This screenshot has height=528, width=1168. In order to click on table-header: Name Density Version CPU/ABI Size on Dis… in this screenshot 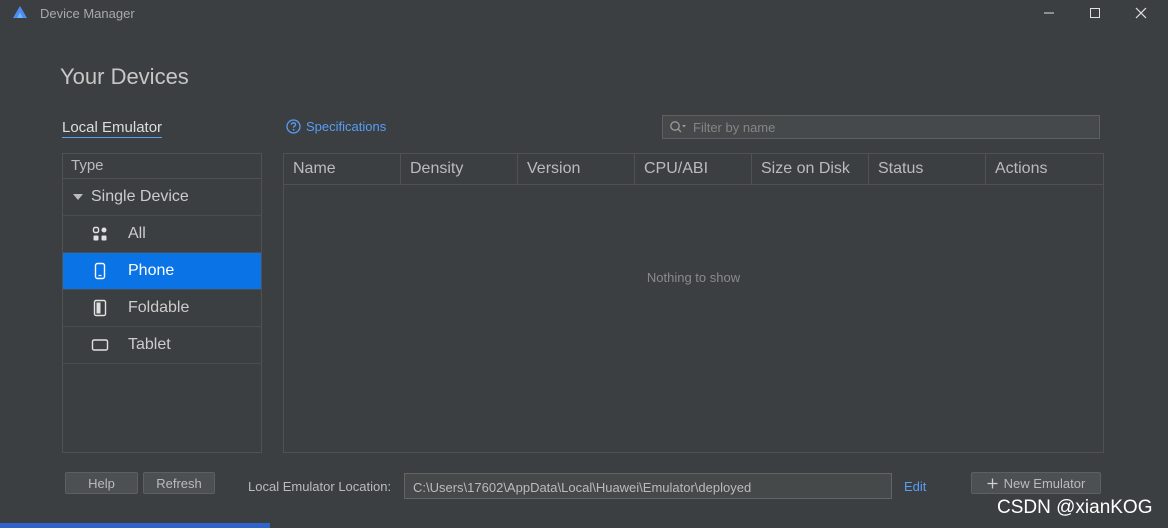, I will do `click(693, 169)`.